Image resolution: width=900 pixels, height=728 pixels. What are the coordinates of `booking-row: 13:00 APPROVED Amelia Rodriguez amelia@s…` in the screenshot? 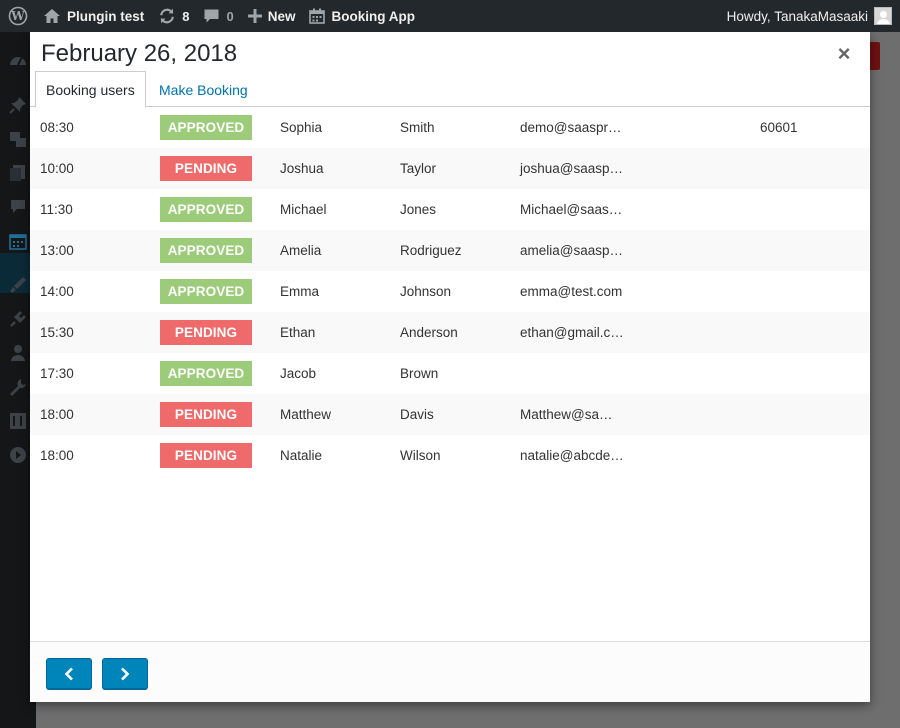 It's located at (450, 250).